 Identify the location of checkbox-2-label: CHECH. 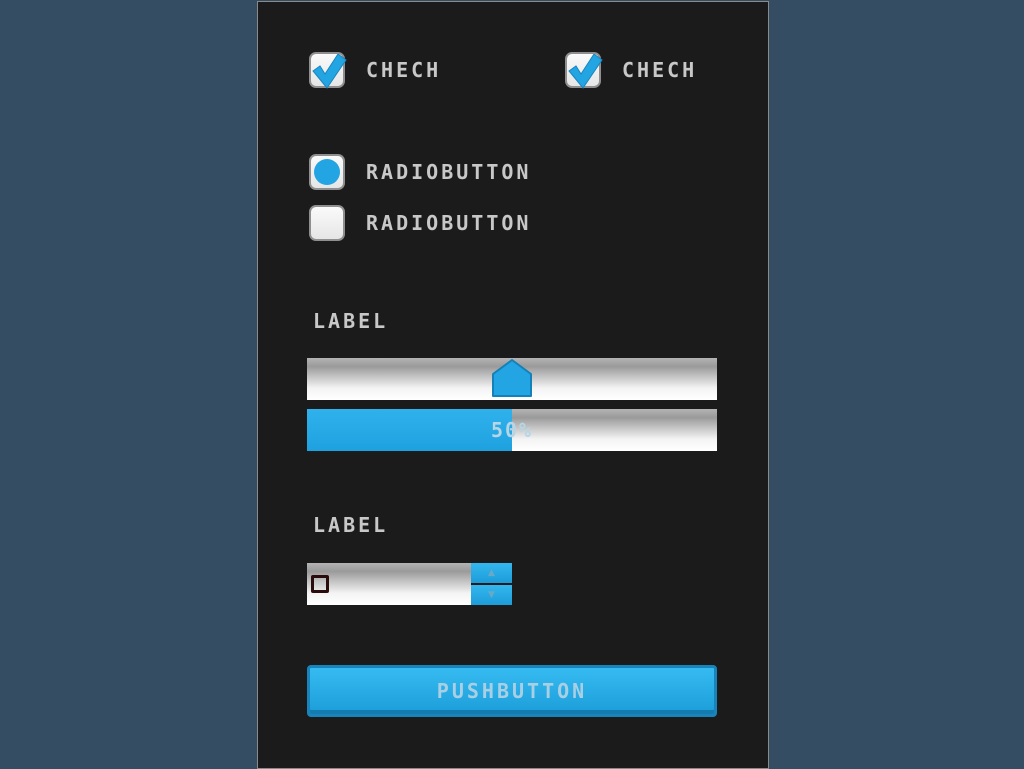
(660, 70).